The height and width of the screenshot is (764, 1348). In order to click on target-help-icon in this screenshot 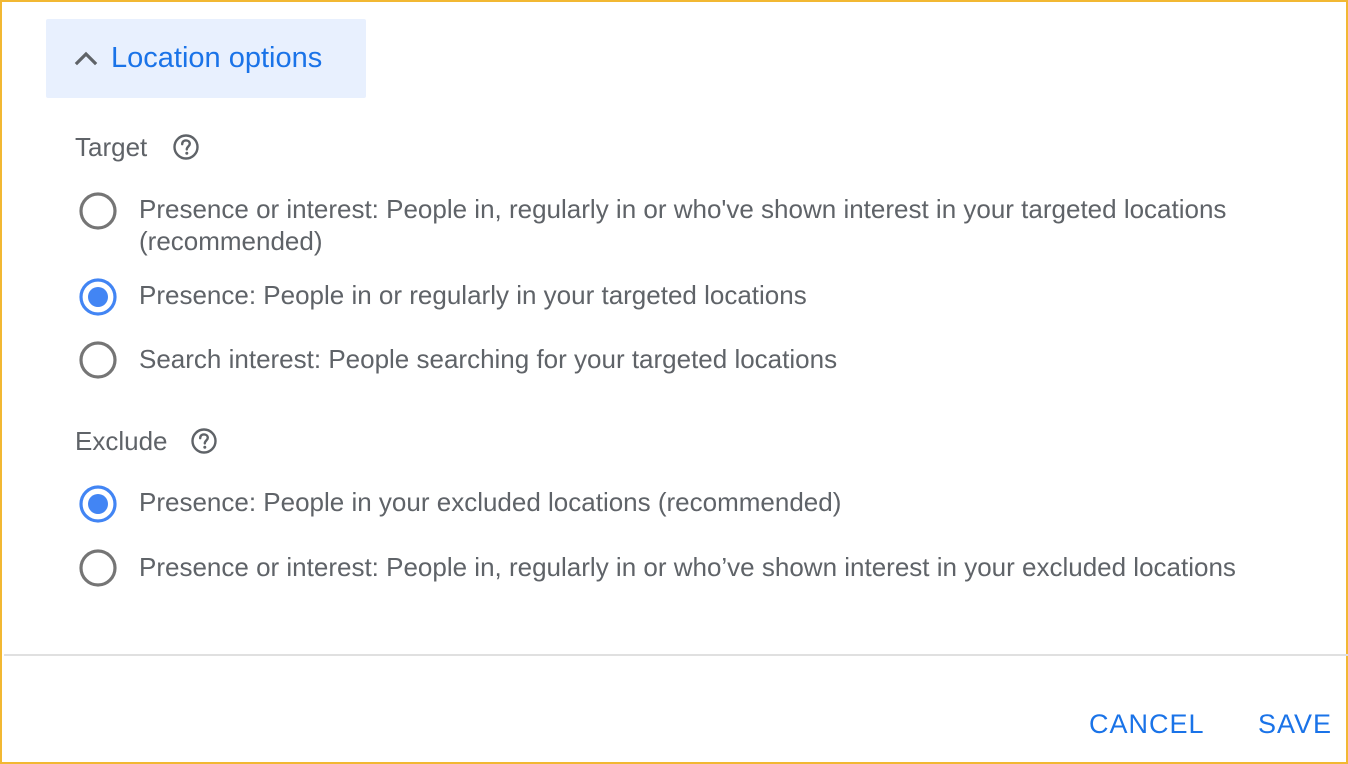, I will do `click(186, 147)`.